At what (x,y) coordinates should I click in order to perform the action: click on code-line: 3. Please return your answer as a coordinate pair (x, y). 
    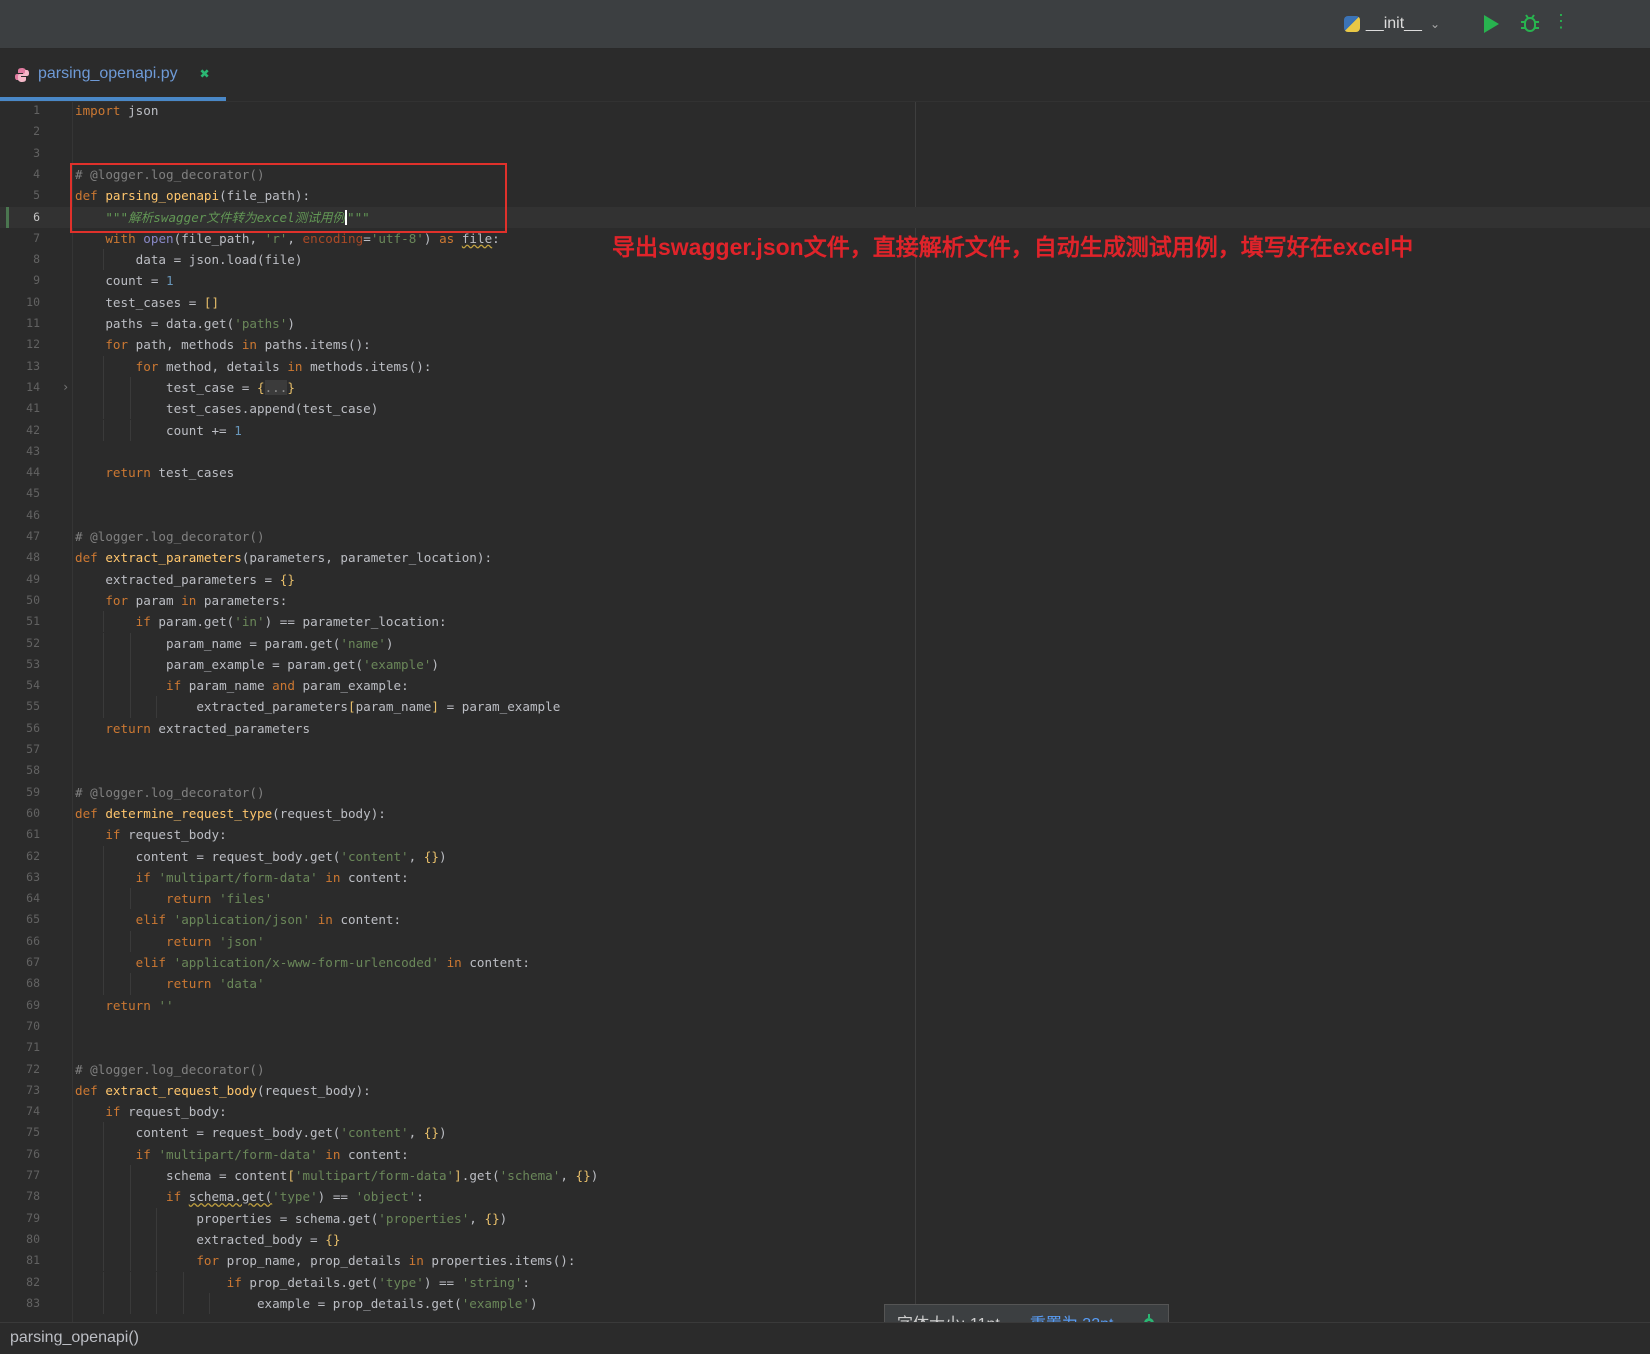
    Looking at the image, I should click on (825, 153).